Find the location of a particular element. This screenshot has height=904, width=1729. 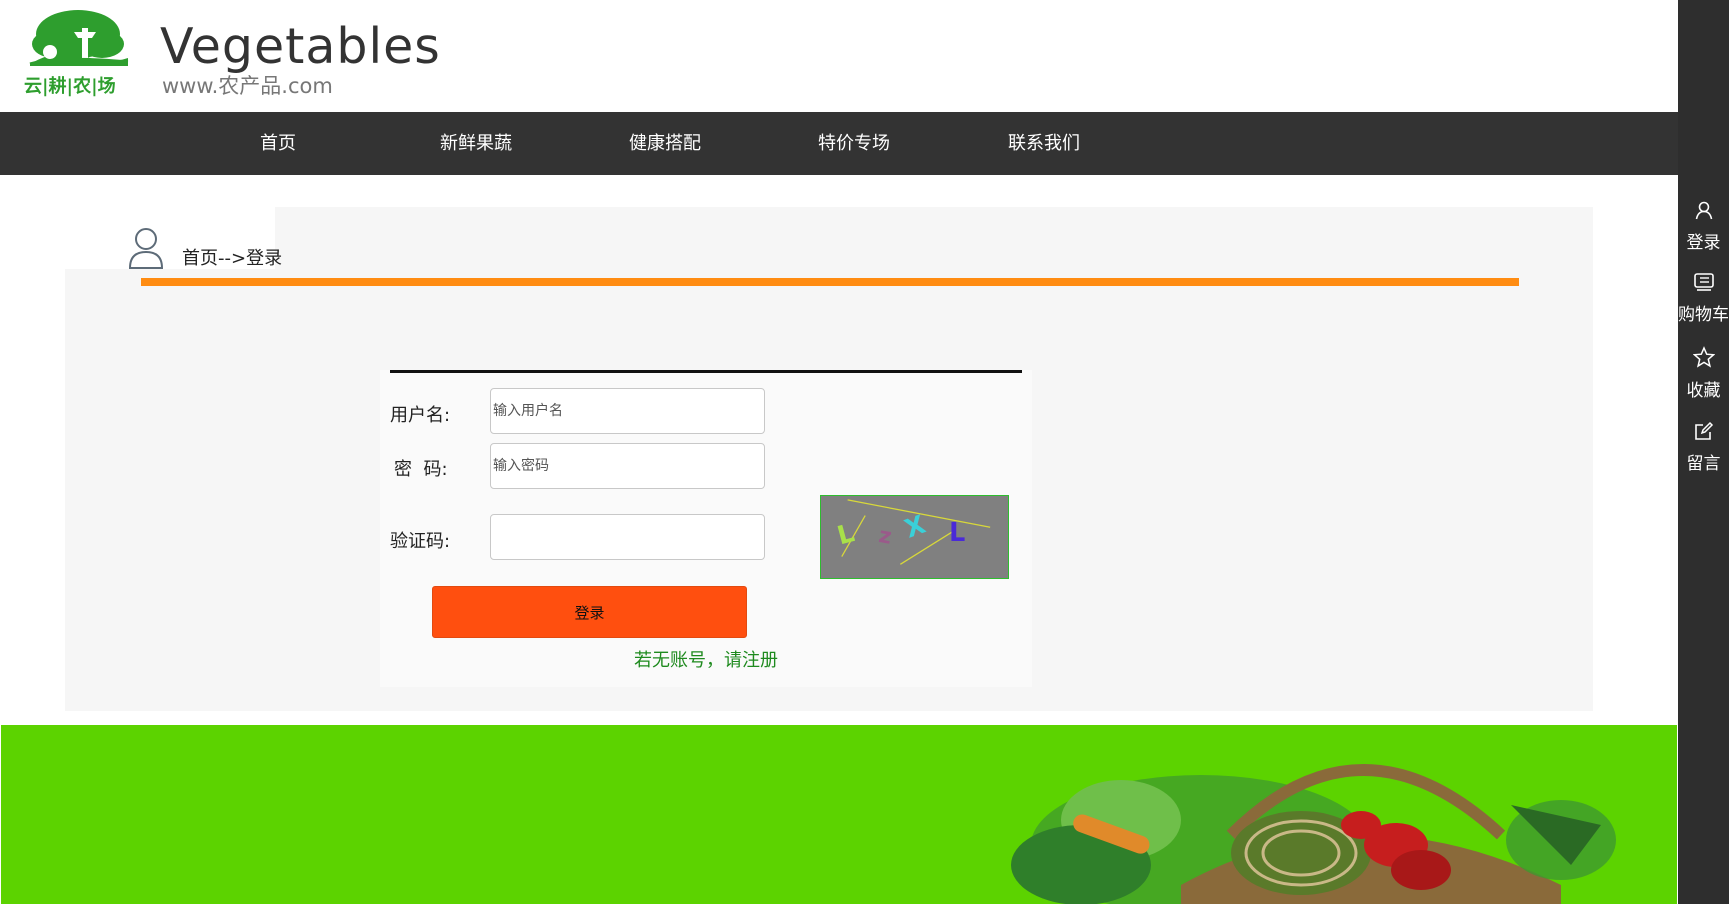

brand-url: www.农产品.com is located at coordinates (247, 86).